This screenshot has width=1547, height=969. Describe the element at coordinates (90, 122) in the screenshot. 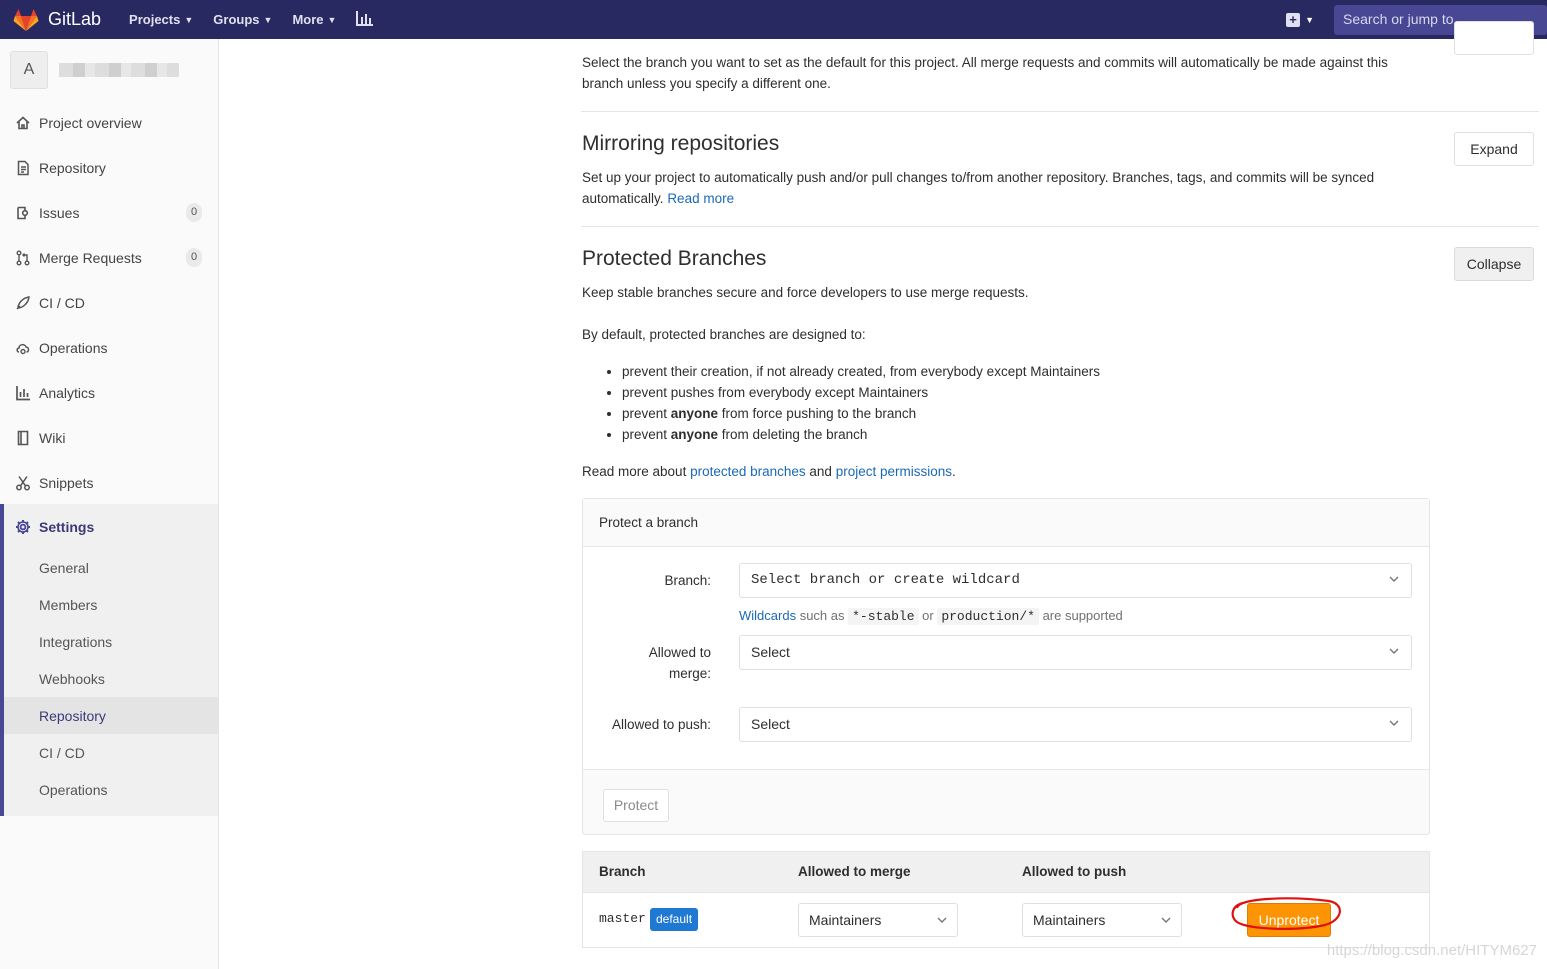

I see `sidebar-item-label: Project overview` at that location.